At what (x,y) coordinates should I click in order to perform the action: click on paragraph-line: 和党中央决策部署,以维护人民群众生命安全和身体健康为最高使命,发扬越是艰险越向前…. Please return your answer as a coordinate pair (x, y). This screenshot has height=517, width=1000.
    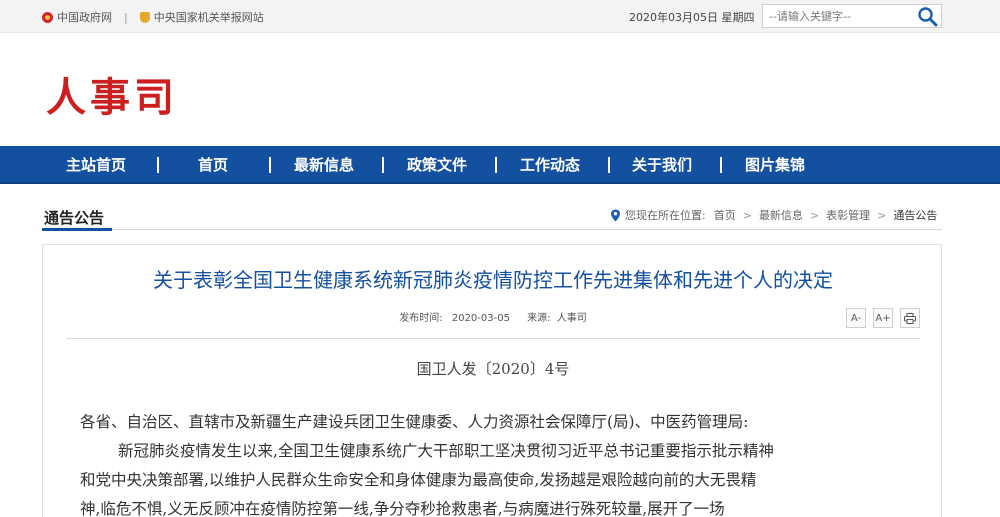
    Looking at the image, I should click on (418, 480).